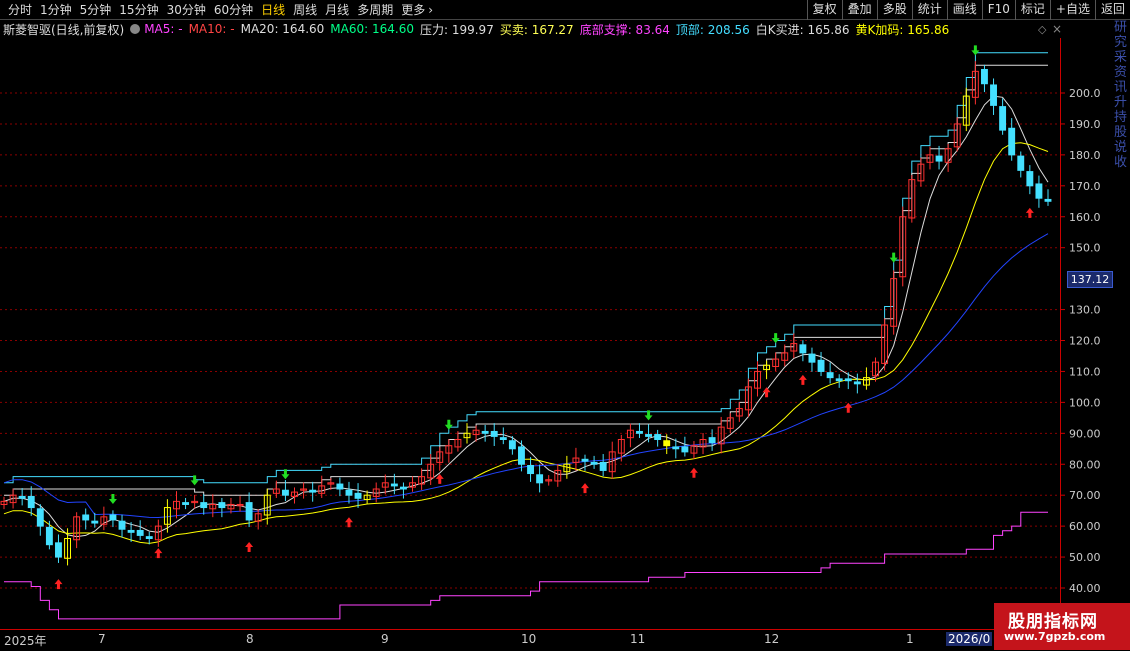 This screenshot has height=651, width=1130. What do you see at coordinates (305, 10) in the screenshot?
I see `tab-weekly: 周线` at bounding box center [305, 10].